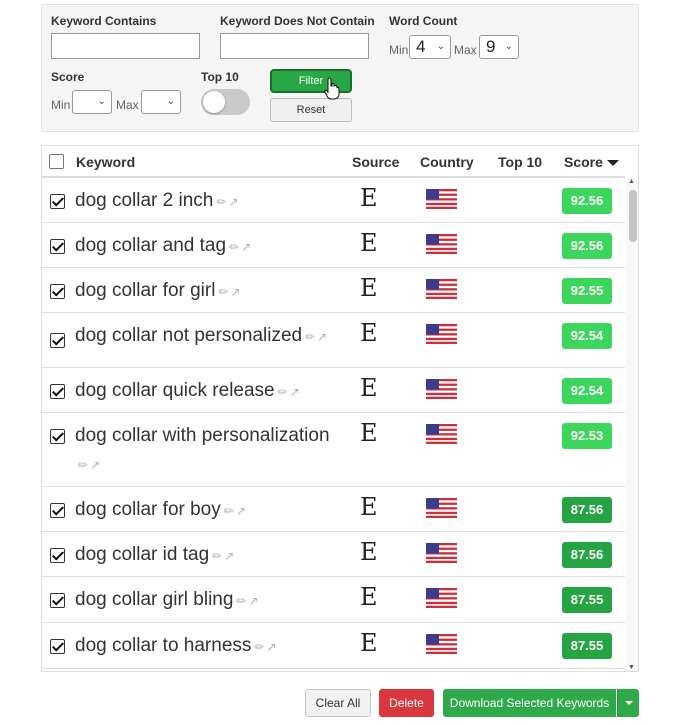 This screenshot has width=700, height=725. What do you see at coordinates (587, 391) in the screenshot?
I see `score-badge: 92.54` at bounding box center [587, 391].